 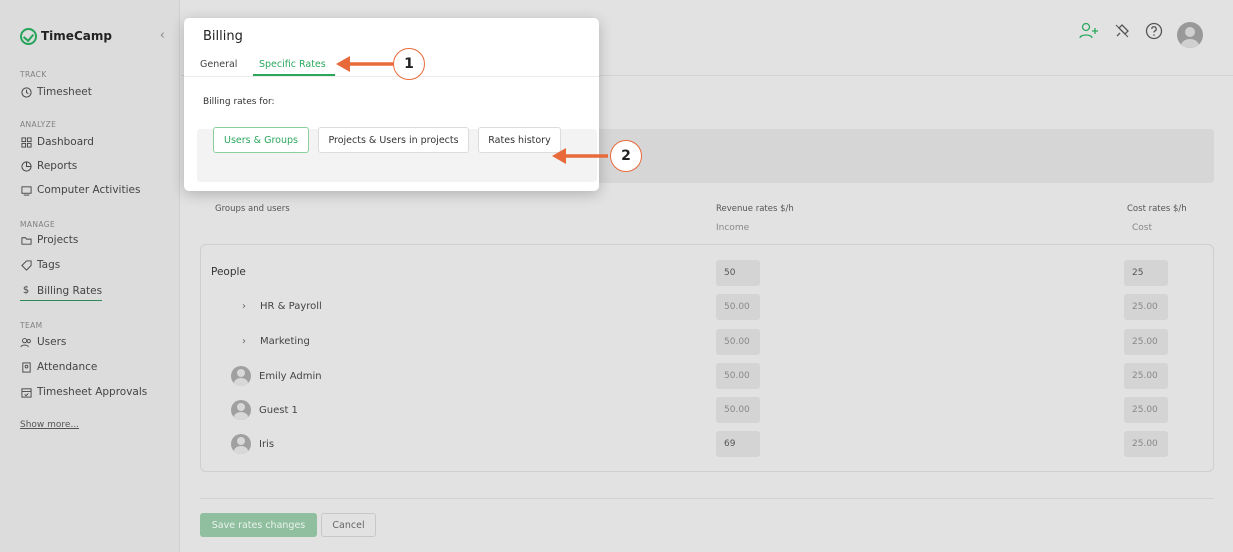 What do you see at coordinates (162, 36) in the screenshot?
I see `chevron-left-icon: ‹` at bounding box center [162, 36].